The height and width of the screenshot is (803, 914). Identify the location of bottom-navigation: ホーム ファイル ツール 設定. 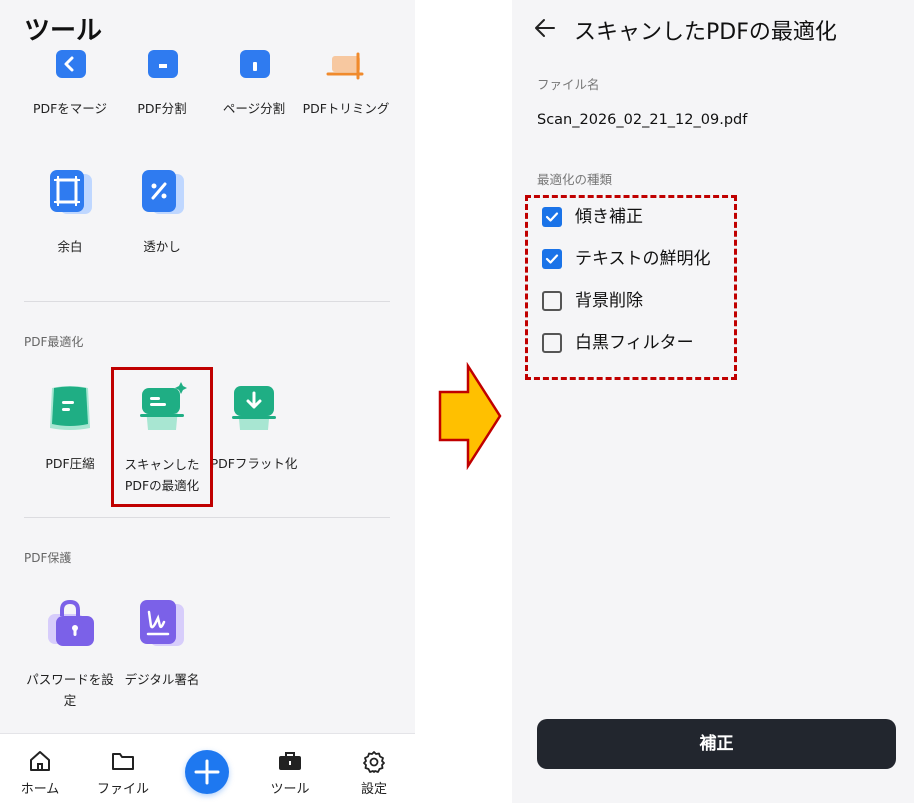
(207, 768).